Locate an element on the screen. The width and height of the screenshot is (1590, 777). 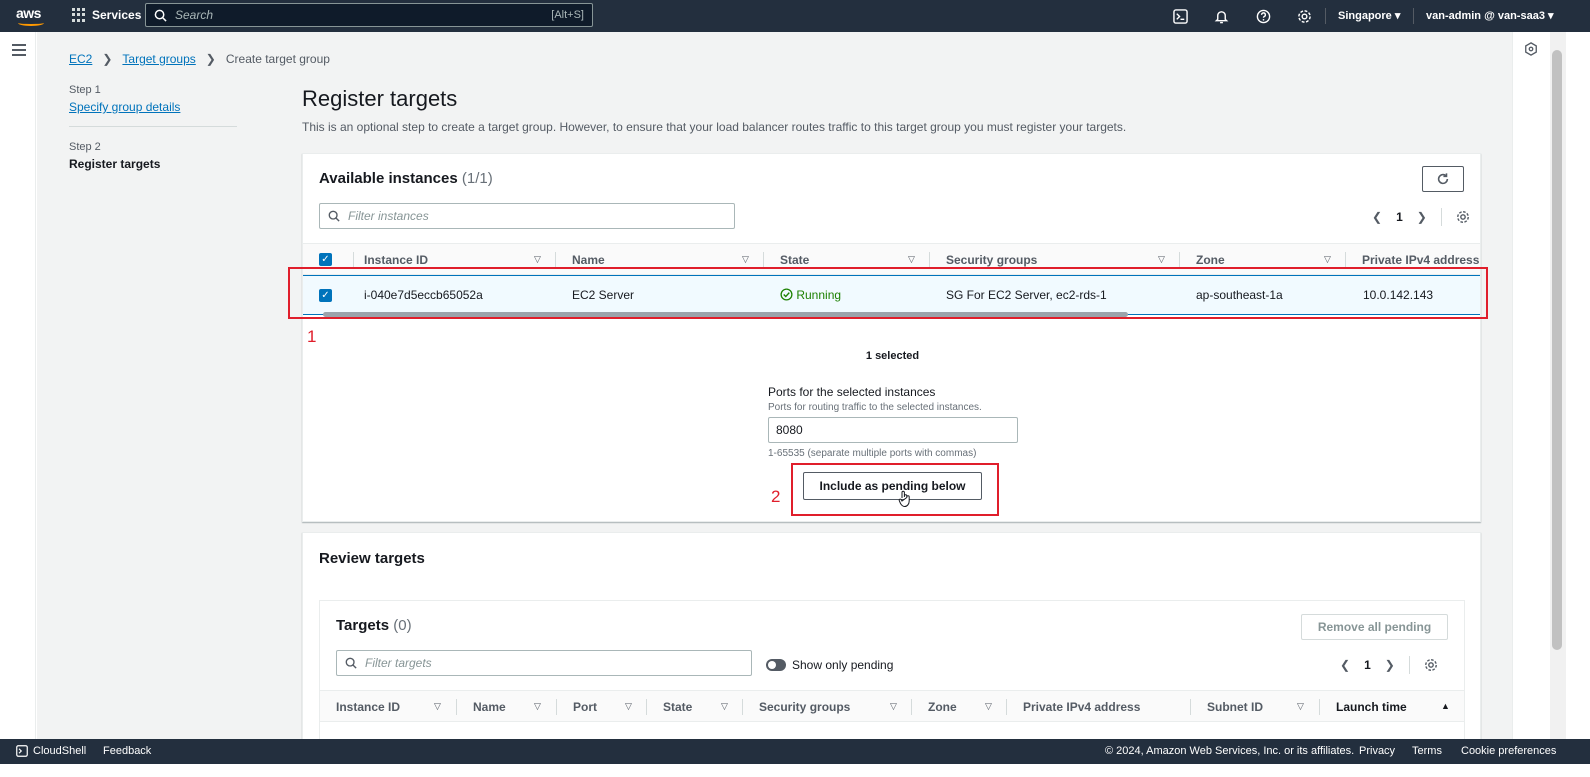
region-selector: Singapore ▾ is located at coordinates (1369, 15).